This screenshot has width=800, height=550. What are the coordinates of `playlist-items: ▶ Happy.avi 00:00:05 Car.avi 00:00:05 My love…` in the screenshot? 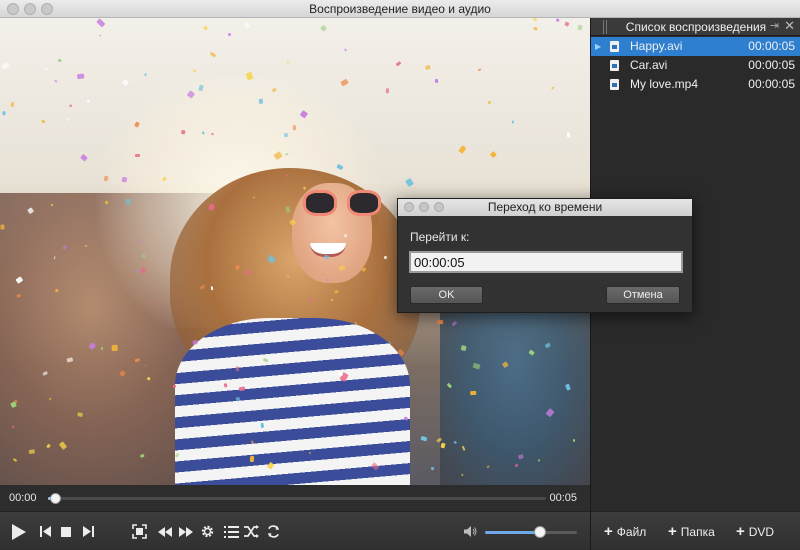 It's located at (695, 65).